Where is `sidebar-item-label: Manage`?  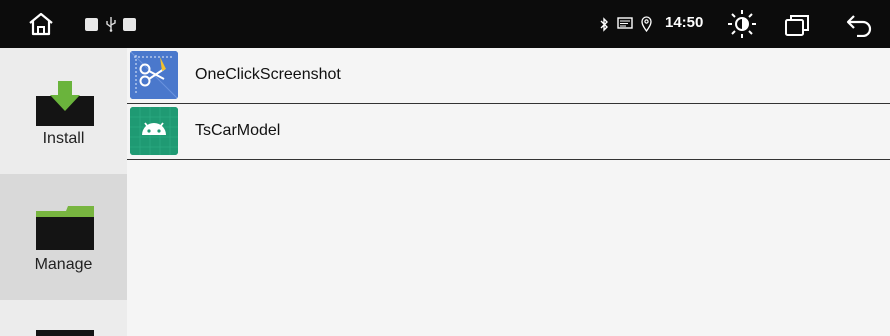
sidebar-item-label: Manage is located at coordinates (63, 264).